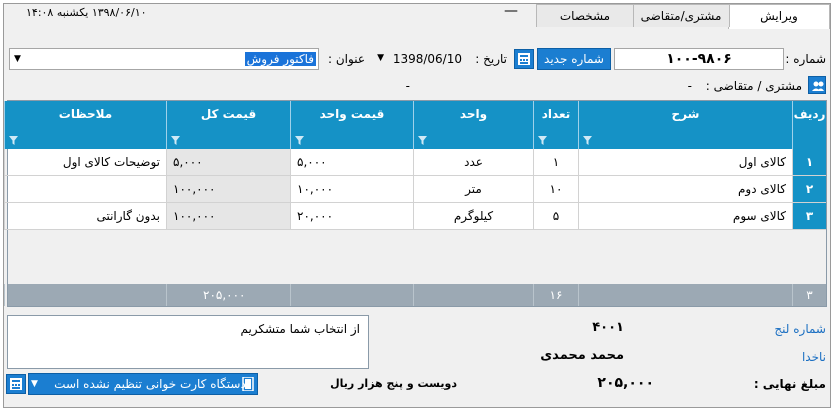  Describe the element at coordinates (491, 59) in the screenshot. I see `date-label: تاریخ :` at that location.